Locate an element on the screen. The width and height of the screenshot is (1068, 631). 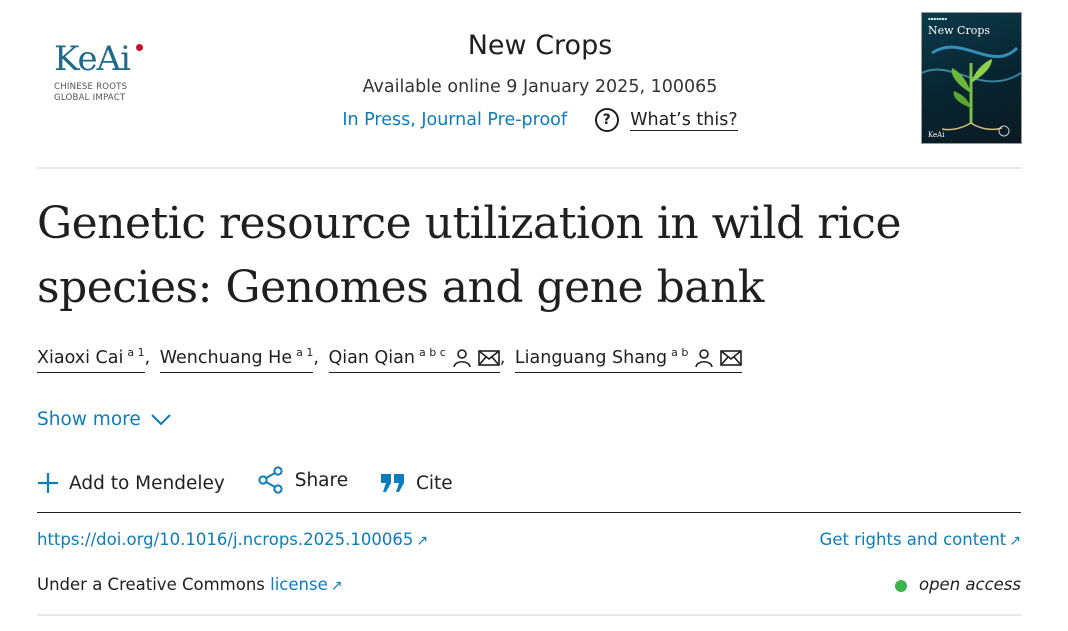
logo-tagline: CHINESE ROOTS GLOBAL IMPACT is located at coordinates (91, 92).